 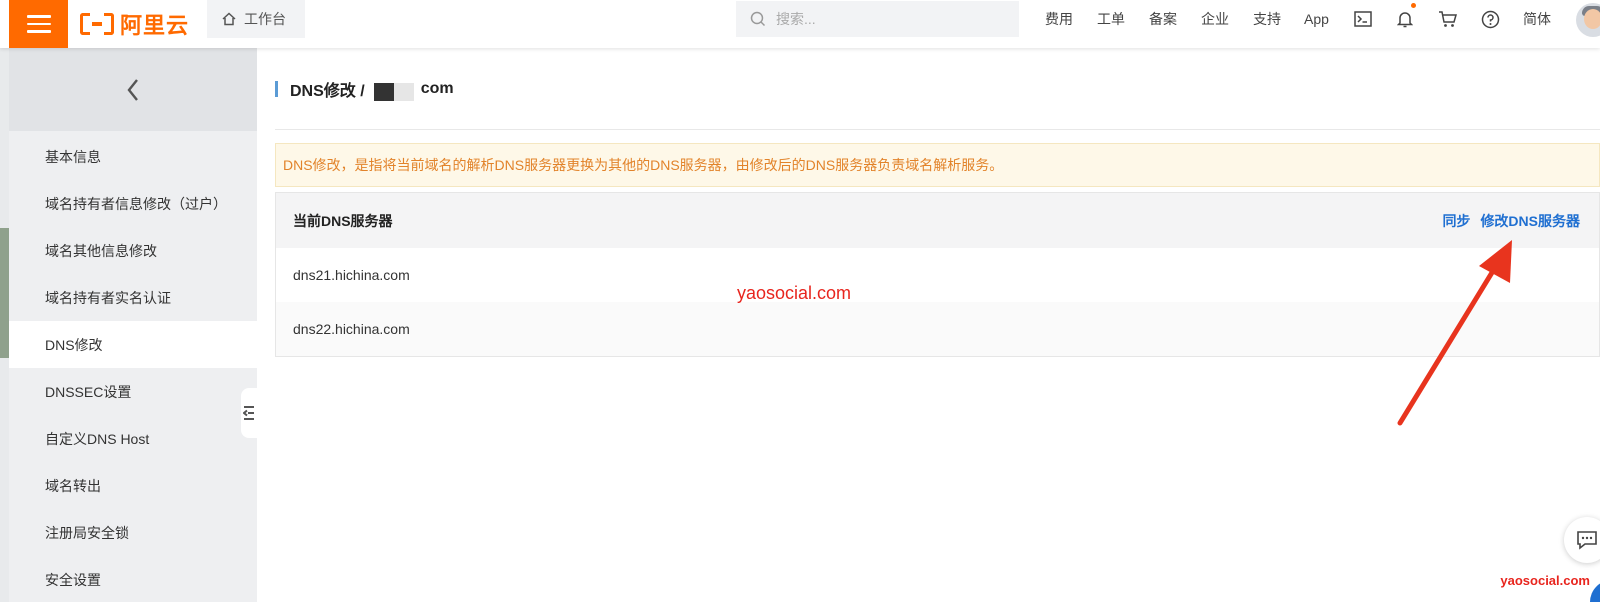 What do you see at coordinates (1405, 19) in the screenshot?
I see `bell-icon` at bounding box center [1405, 19].